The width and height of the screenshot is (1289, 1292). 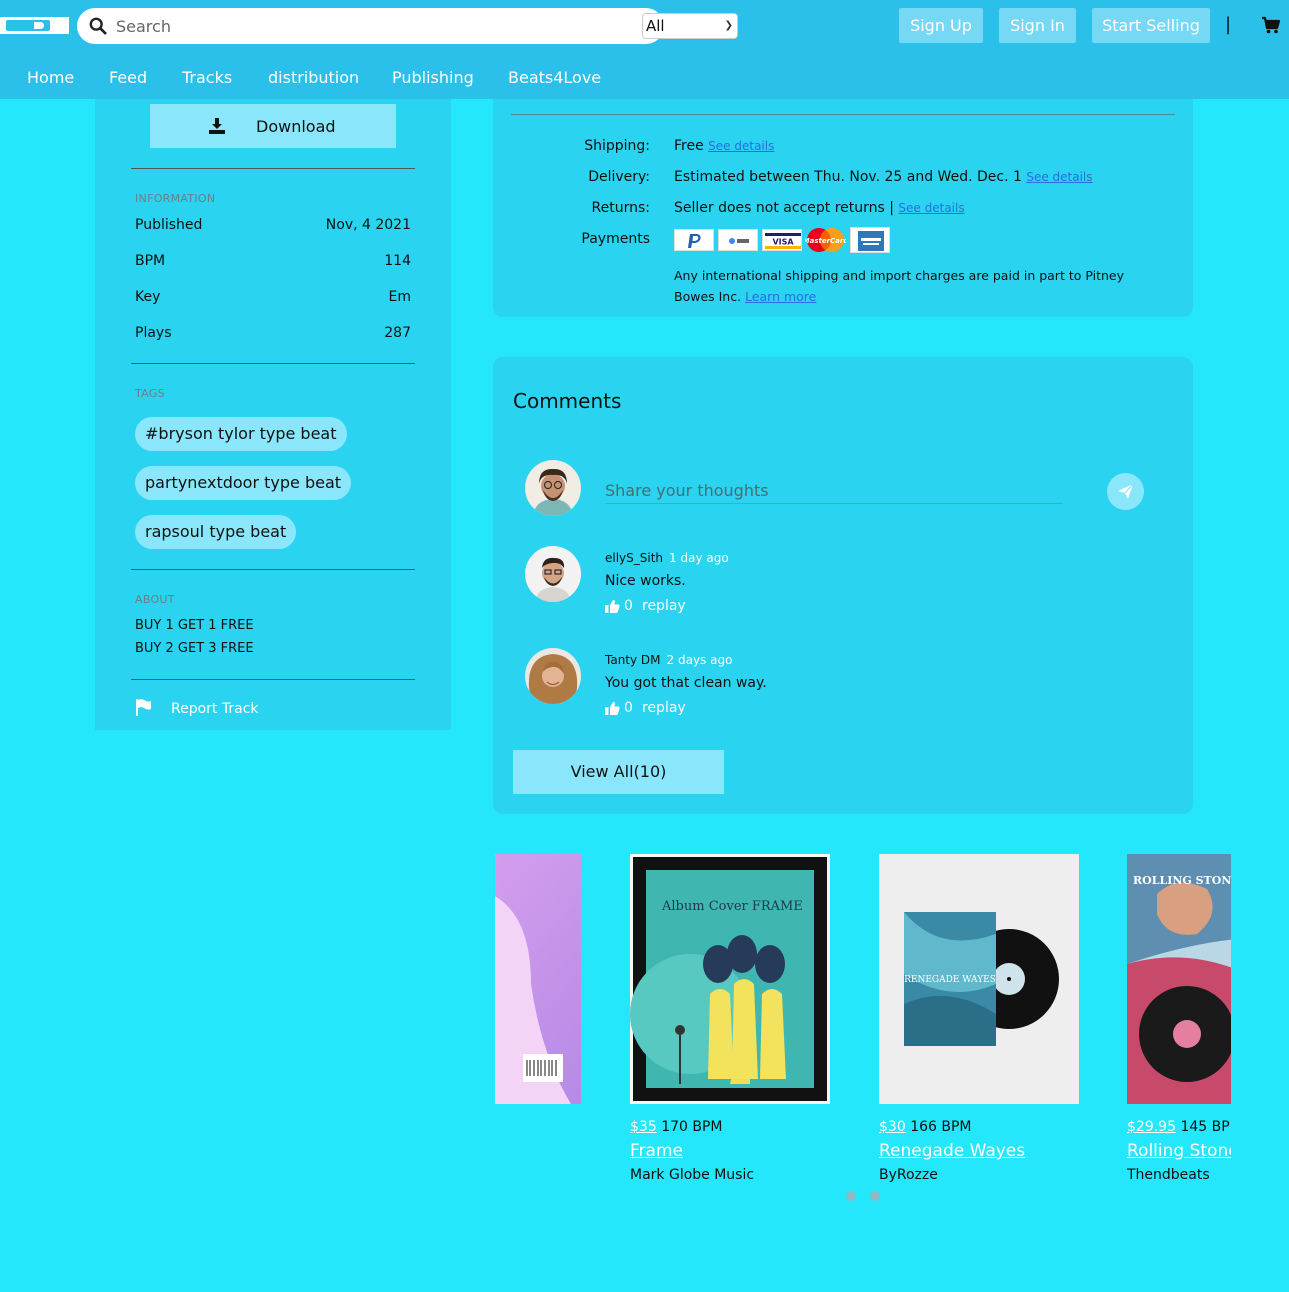 What do you see at coordinates (538, 979) in the screenshot?
I see `product-artwork` at bounding box center [538, 979].